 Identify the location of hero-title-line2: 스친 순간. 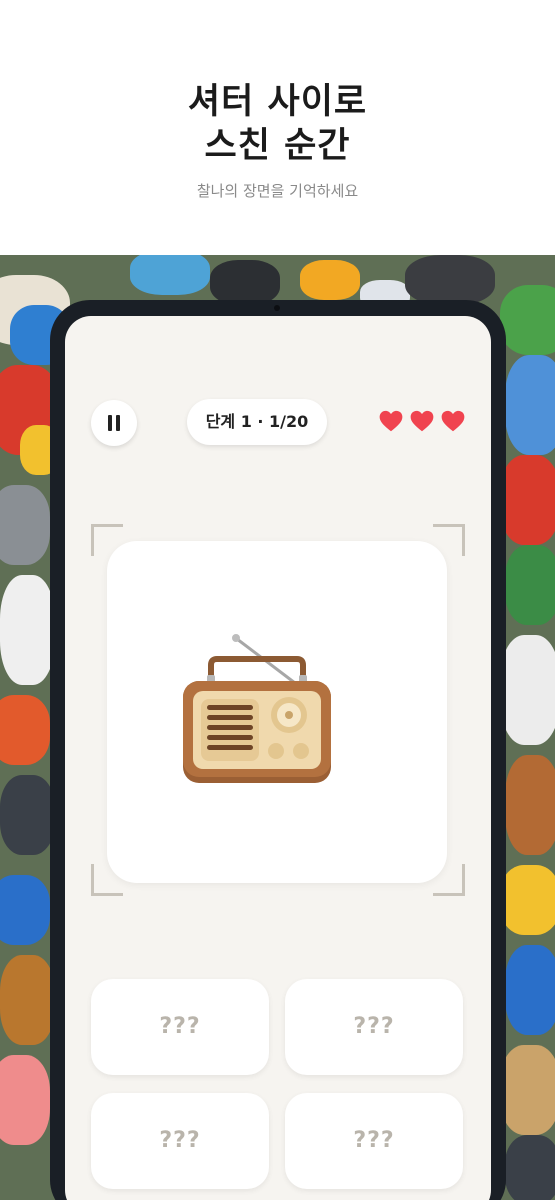
(277, 146).